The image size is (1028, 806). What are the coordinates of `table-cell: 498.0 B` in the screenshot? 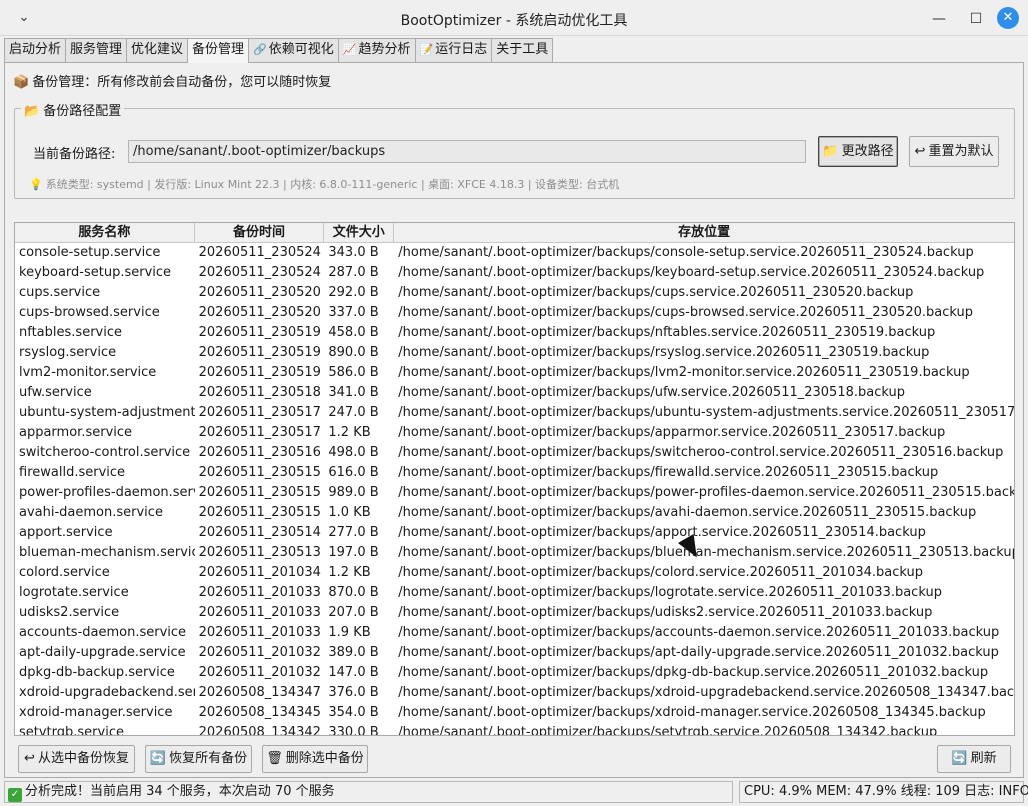 It's located at (353, 452).